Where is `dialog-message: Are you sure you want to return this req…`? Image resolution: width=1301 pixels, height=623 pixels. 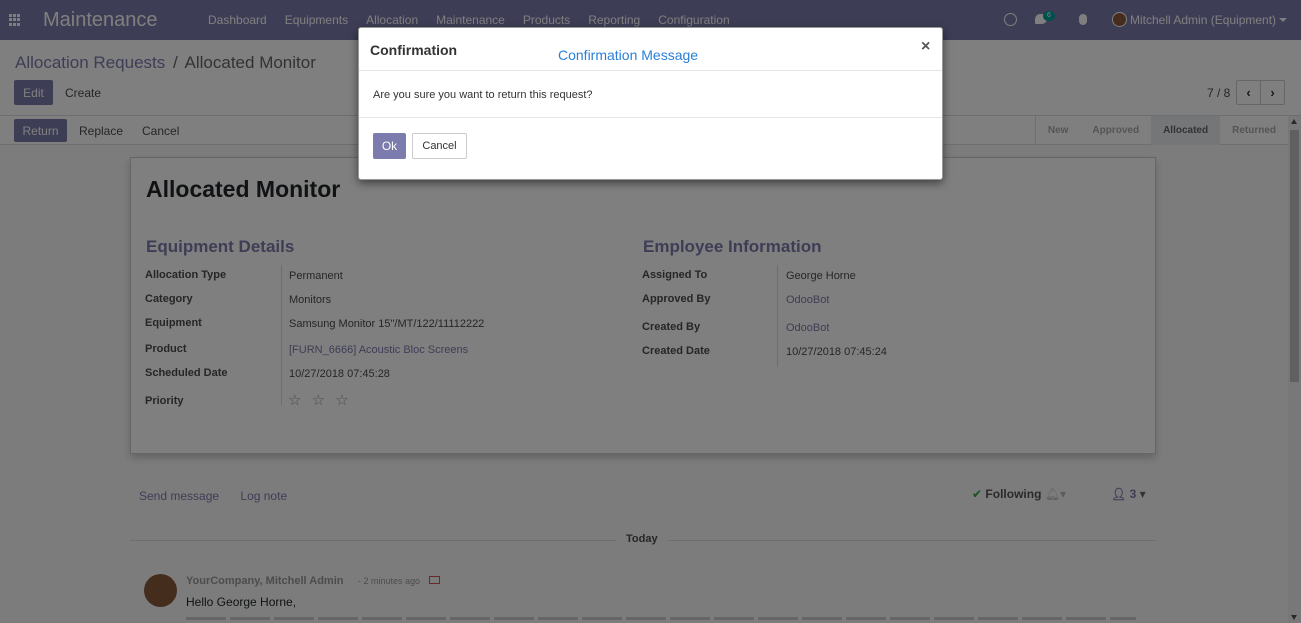
dialog-message: Are you sure you want to return this req… is located at coordinates (483, 95).